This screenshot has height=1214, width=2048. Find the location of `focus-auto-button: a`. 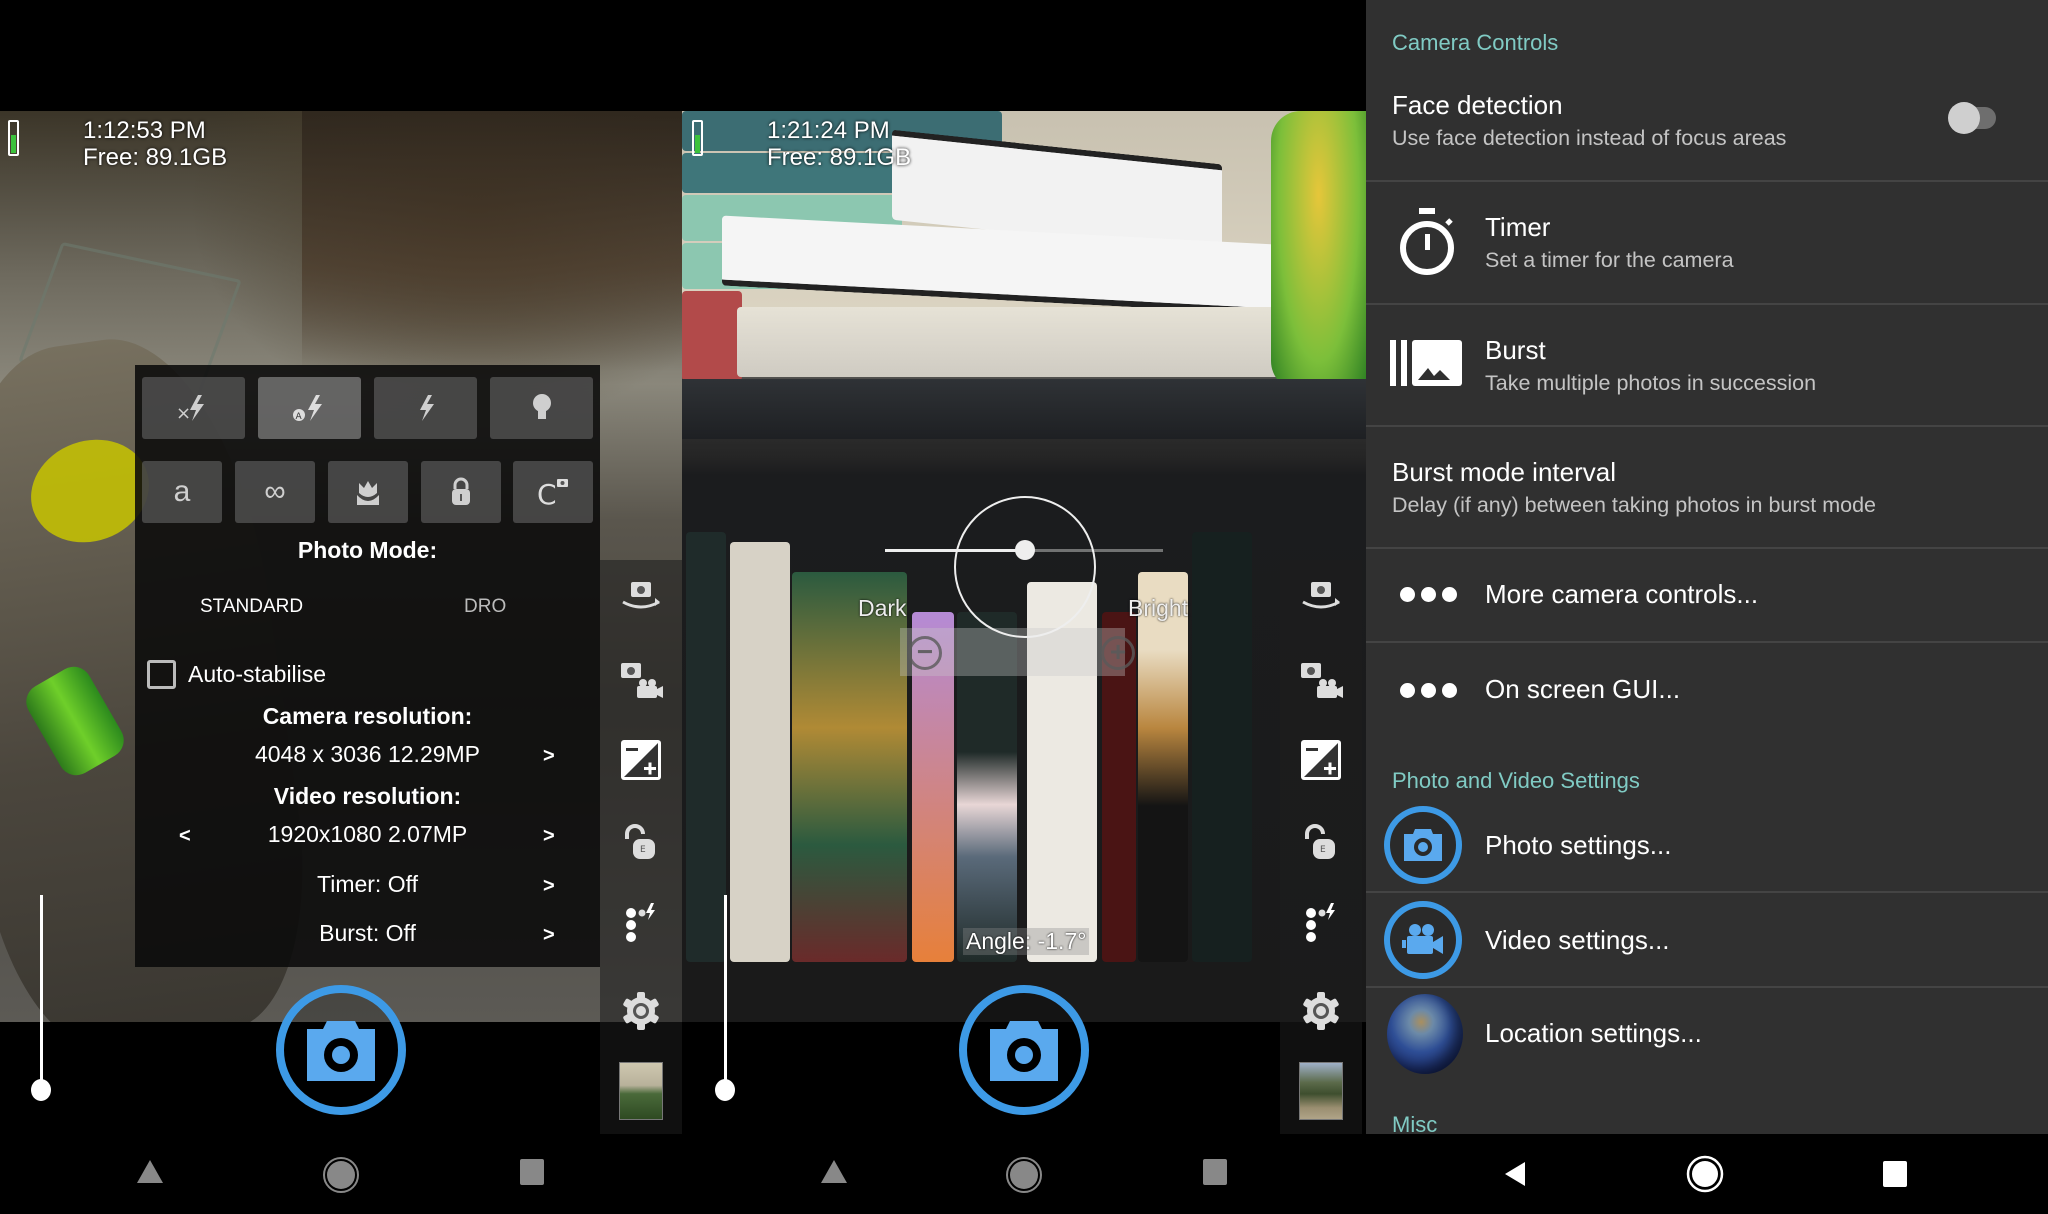

focus-auto-button: a is located at coordinates (182, 492).